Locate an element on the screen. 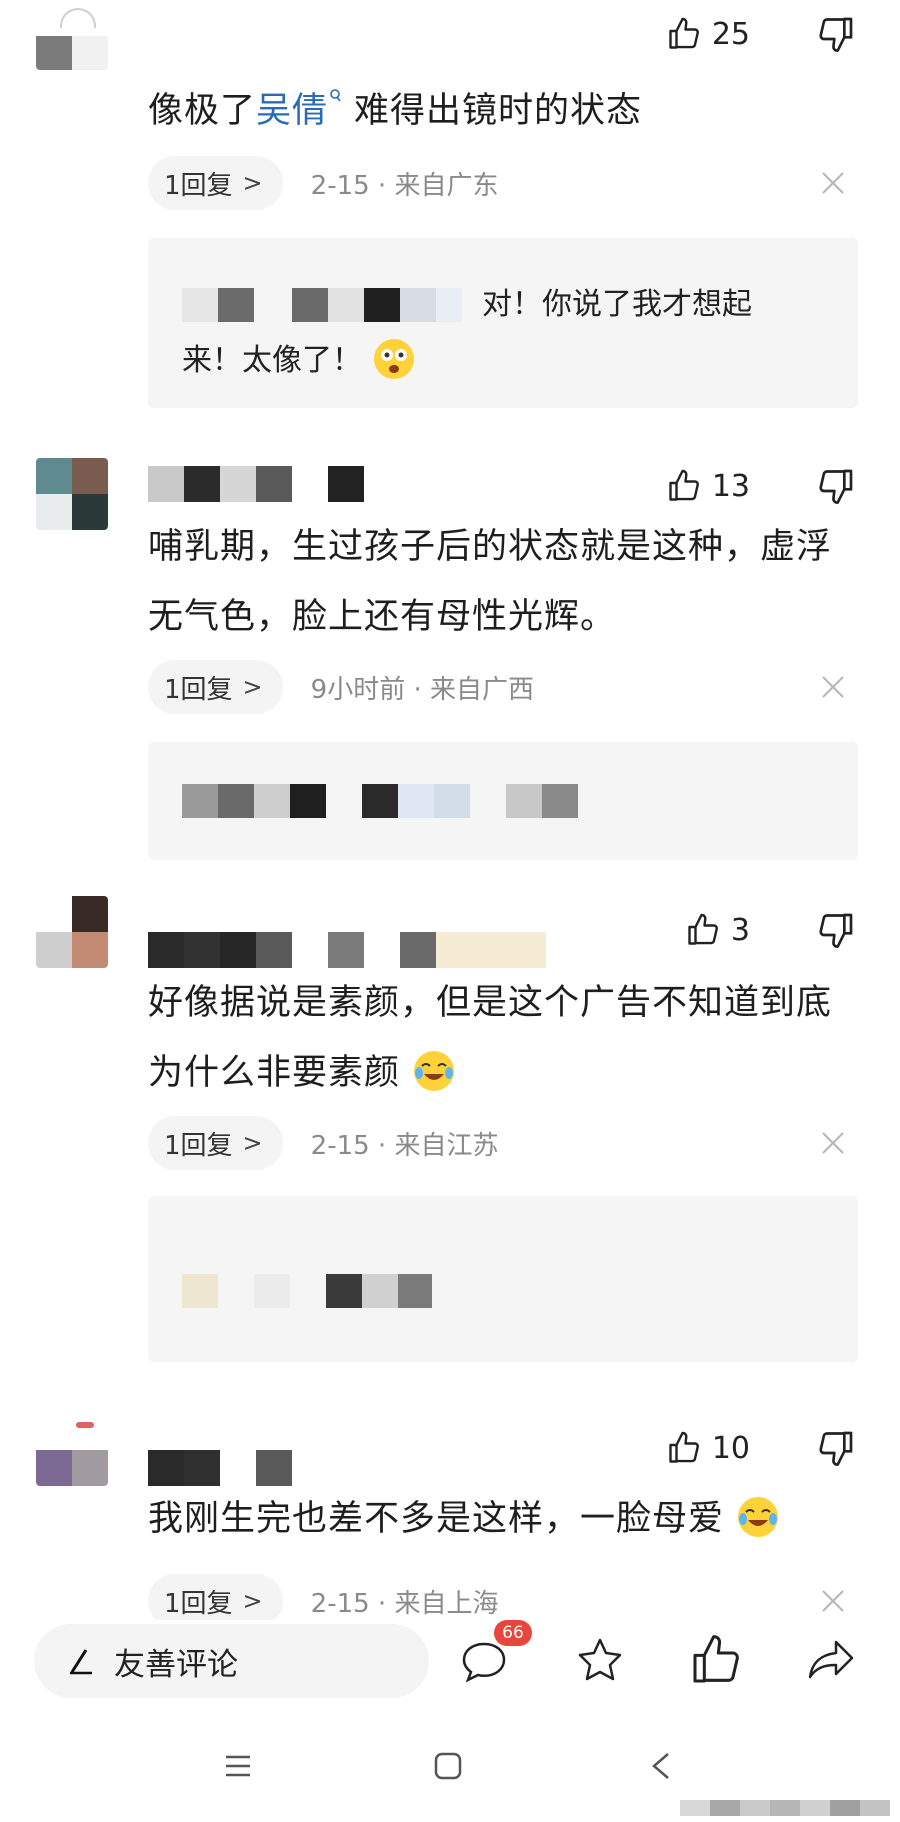 The image size is (900, 1822). comment-date: 9小时前 · 来自广西 is located at coordinates (422, 689).